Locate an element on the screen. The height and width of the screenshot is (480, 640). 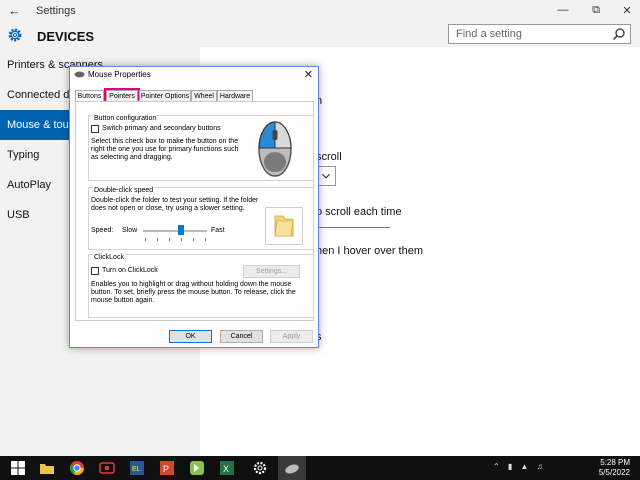
svg-text: P is located at coordinates (166, 469).